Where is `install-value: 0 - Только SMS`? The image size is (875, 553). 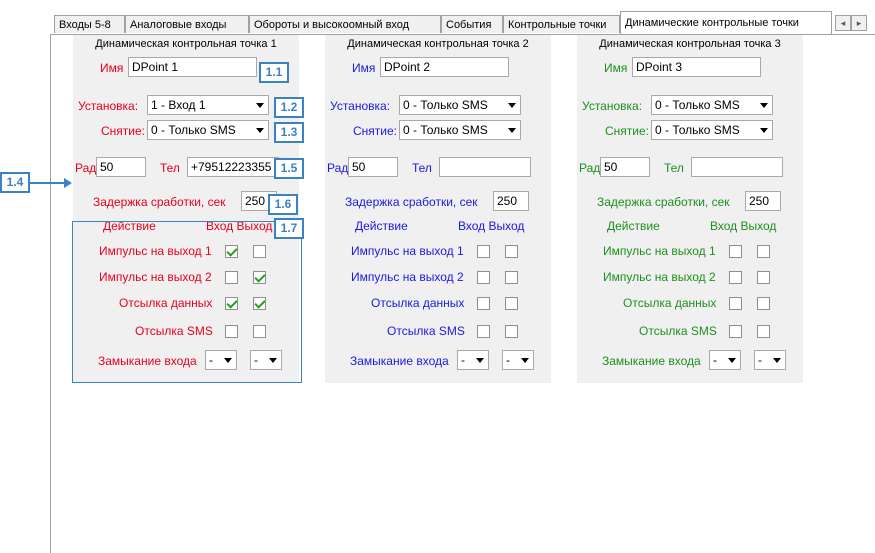 install-value: 0 - Только SMS is located at coordinates (697, 105).